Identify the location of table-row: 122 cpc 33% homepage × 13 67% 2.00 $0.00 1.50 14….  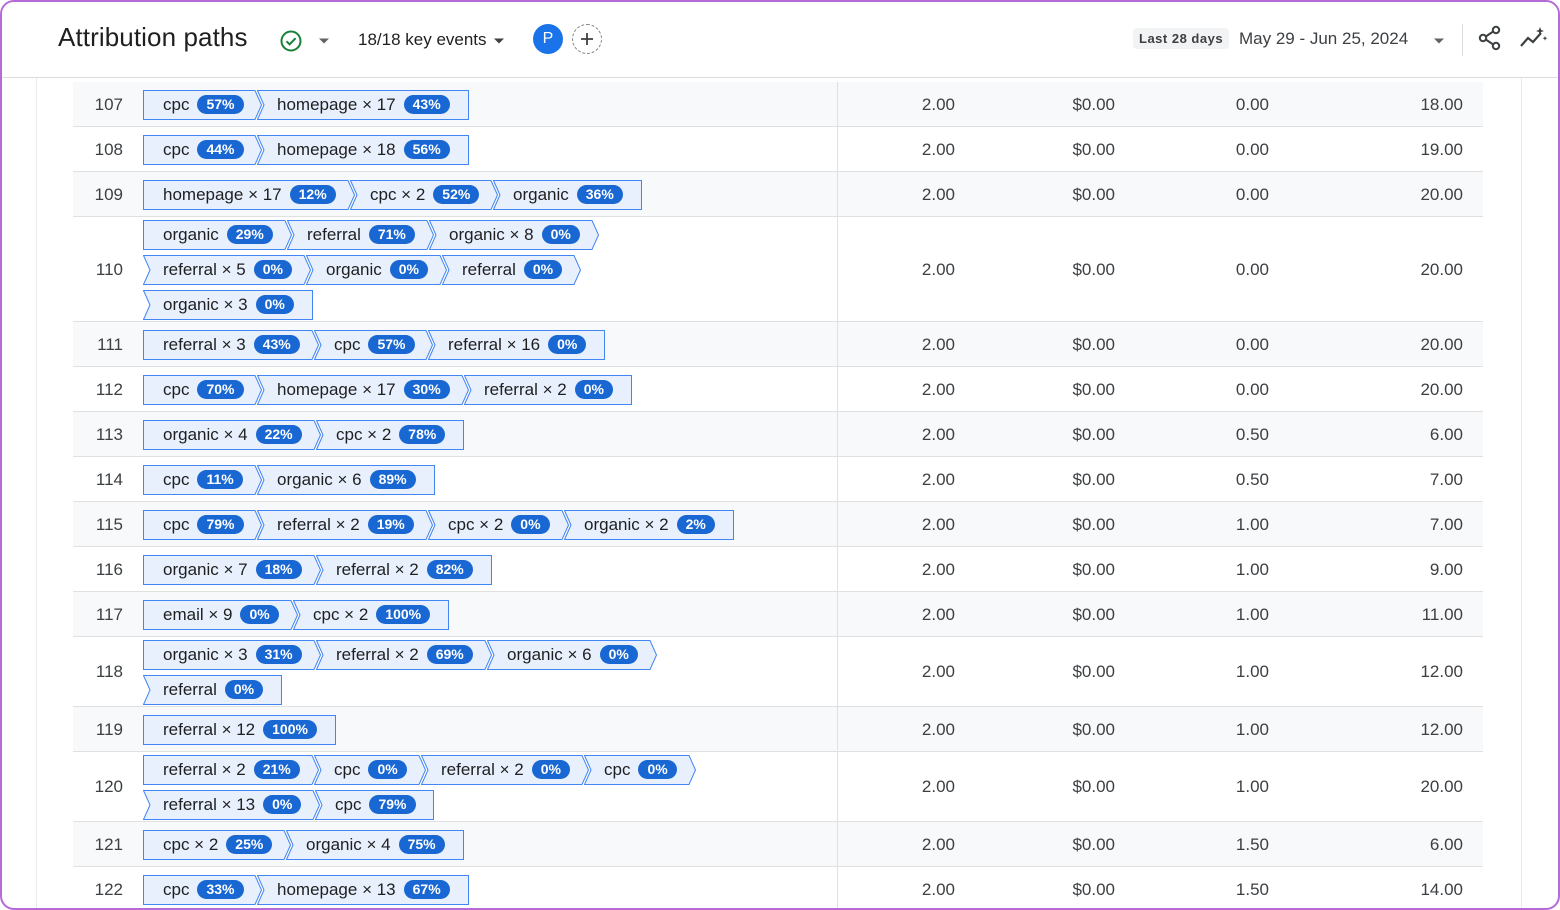
(778, 887).